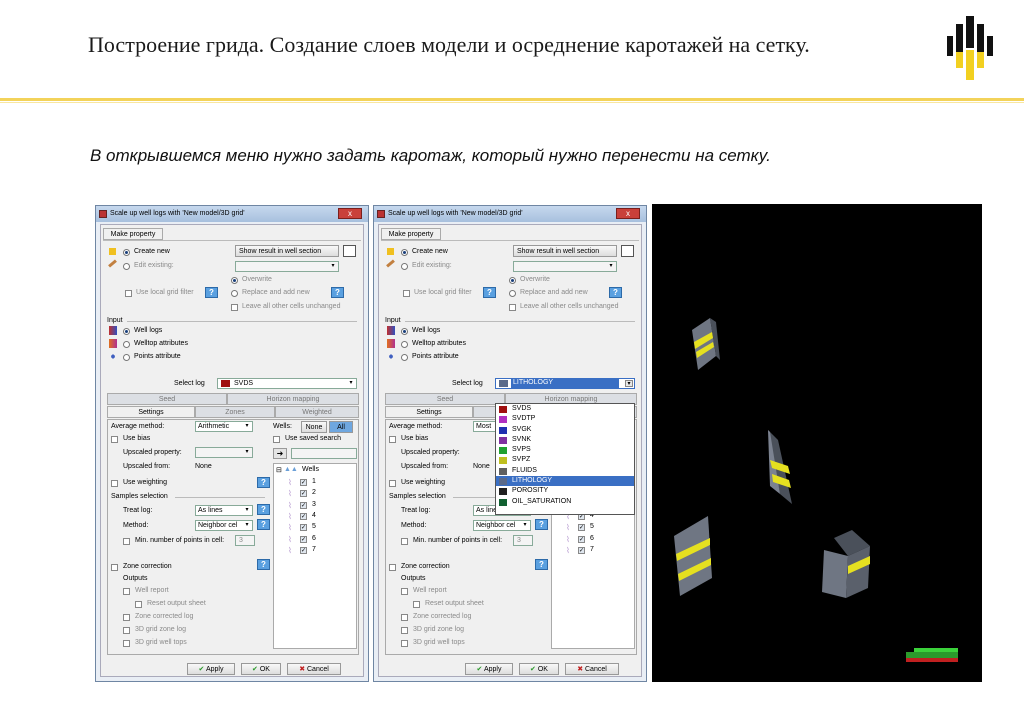  Describe the element at coordinates (596, 528) in the screenshot. I see `wells-tree-item: ⌇ ✓ 5` at that location.